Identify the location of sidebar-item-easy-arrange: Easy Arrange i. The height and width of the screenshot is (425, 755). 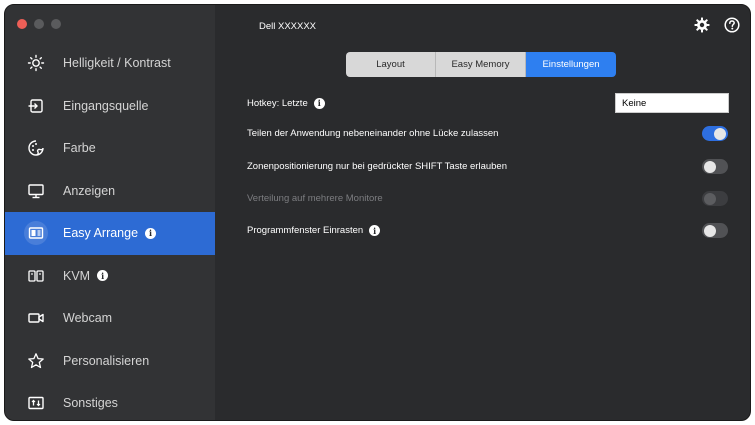
(110, 233).